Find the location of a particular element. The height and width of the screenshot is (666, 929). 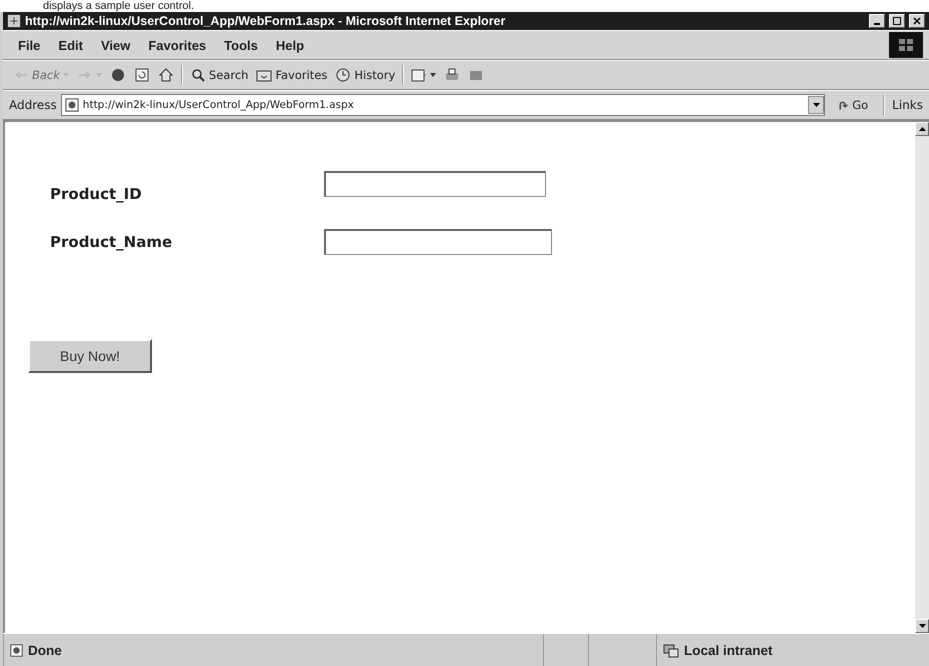

clock-icon is located at coordinates (343, 75).